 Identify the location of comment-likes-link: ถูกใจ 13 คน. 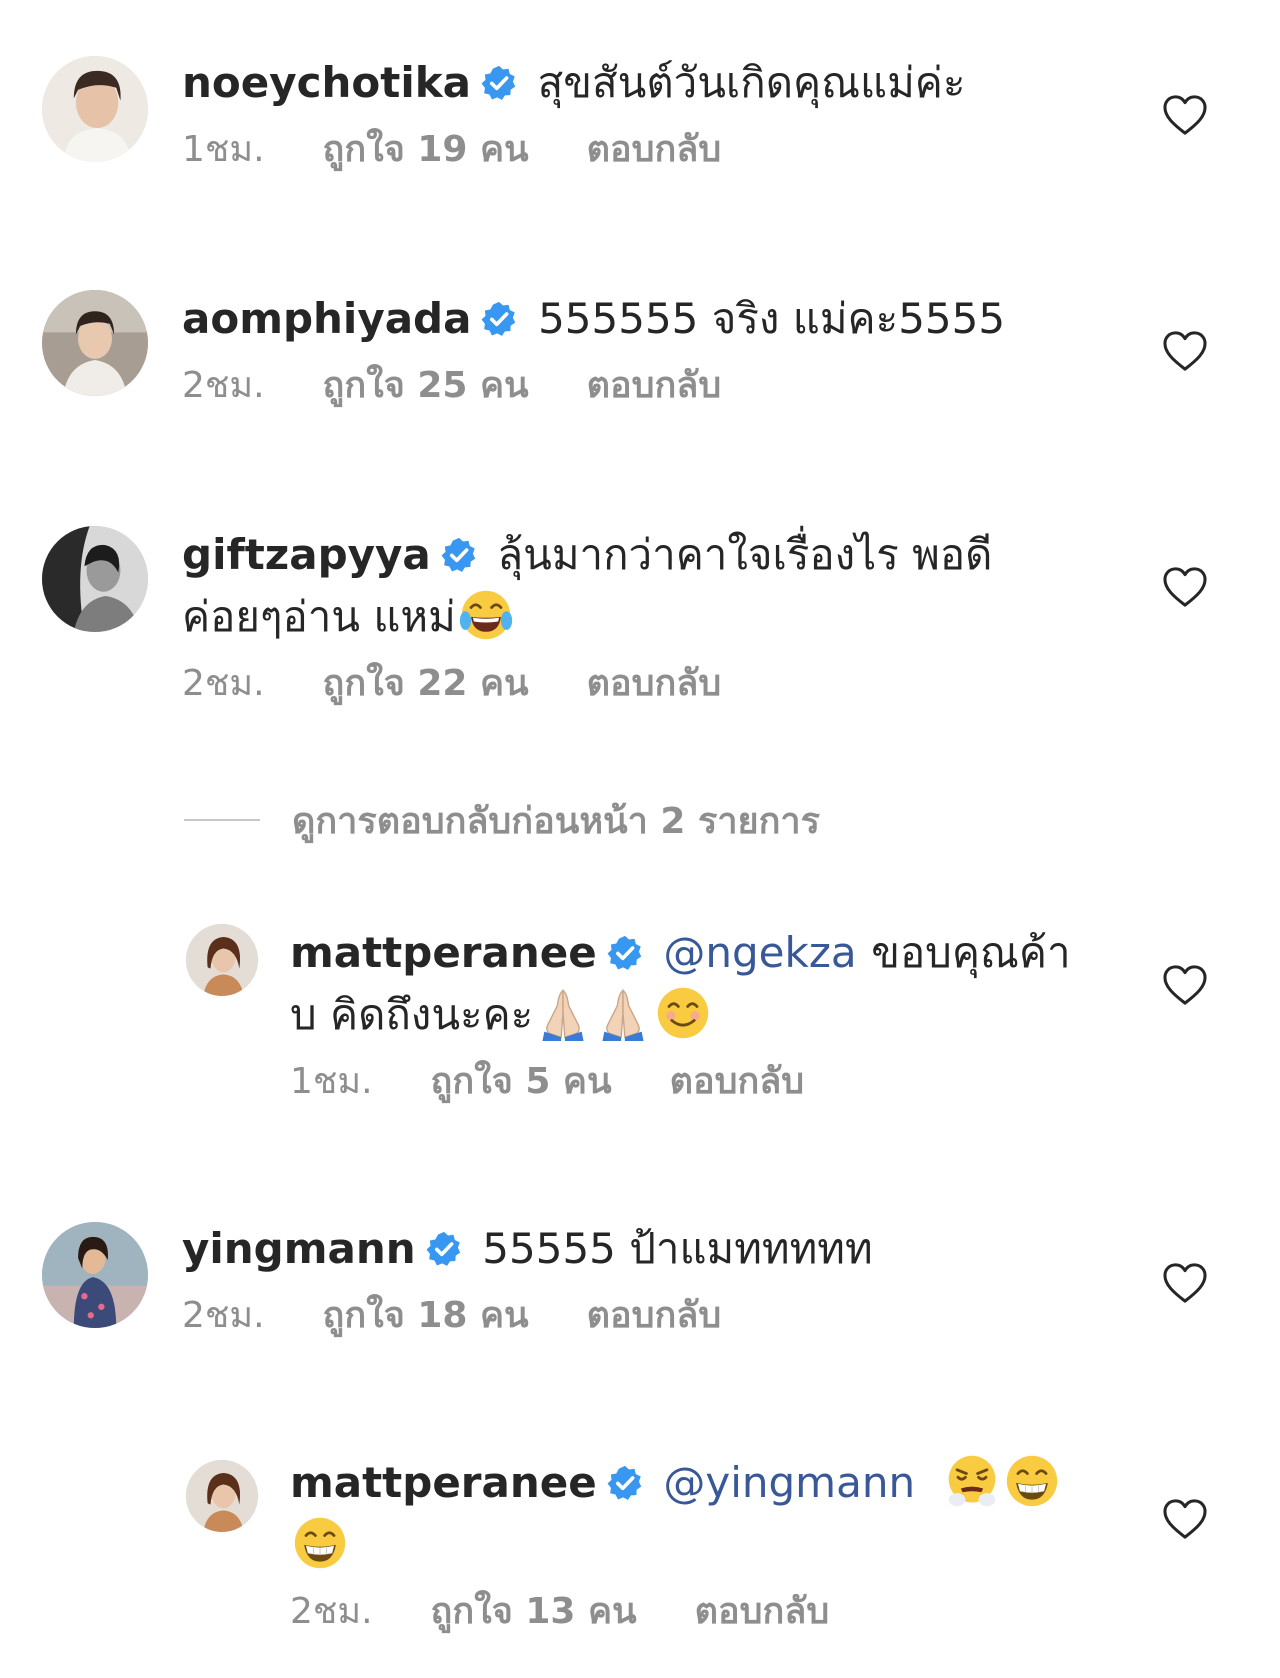
(534, 1611).